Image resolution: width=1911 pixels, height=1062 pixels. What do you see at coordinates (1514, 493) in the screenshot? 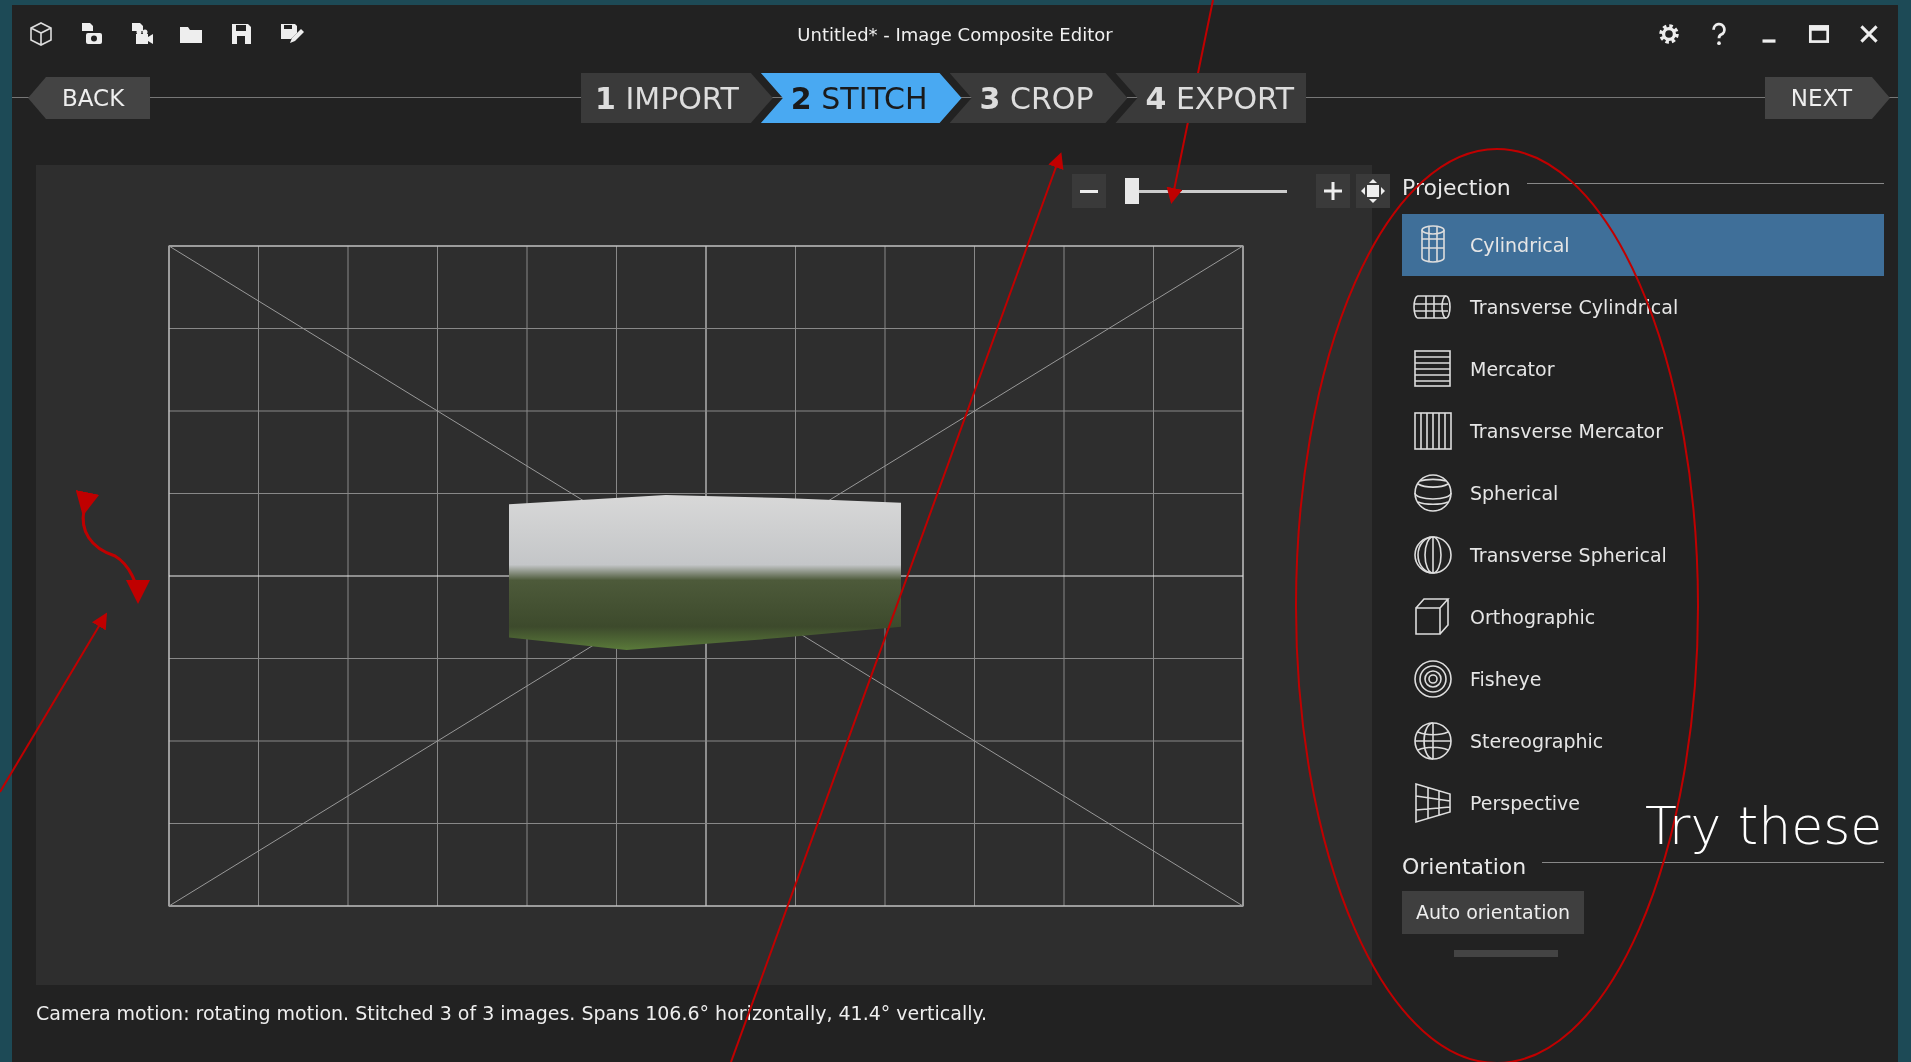
I see `option-label: Spherical` at bounding box center [1514, 493].